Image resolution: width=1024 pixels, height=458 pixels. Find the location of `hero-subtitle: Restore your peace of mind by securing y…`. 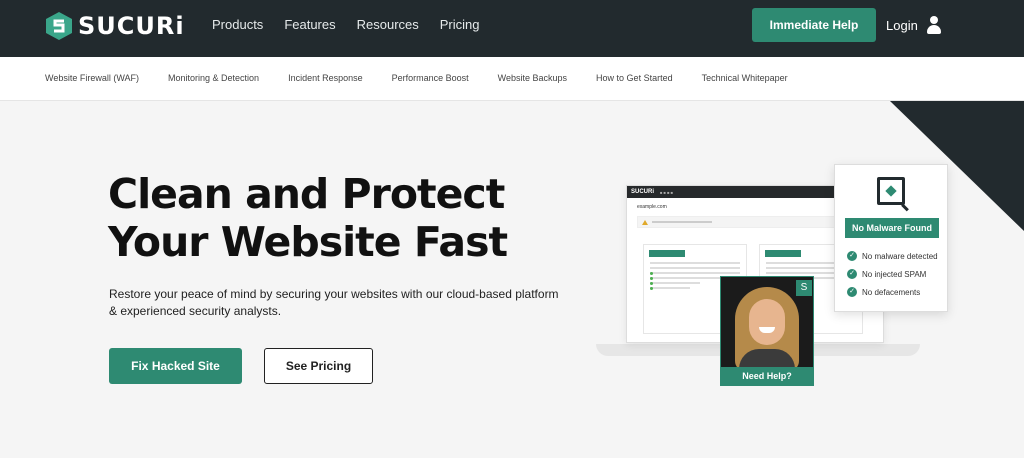

hero-subtitle: Restore your peace of mind by securing y… is located at coordinates (334, 302).